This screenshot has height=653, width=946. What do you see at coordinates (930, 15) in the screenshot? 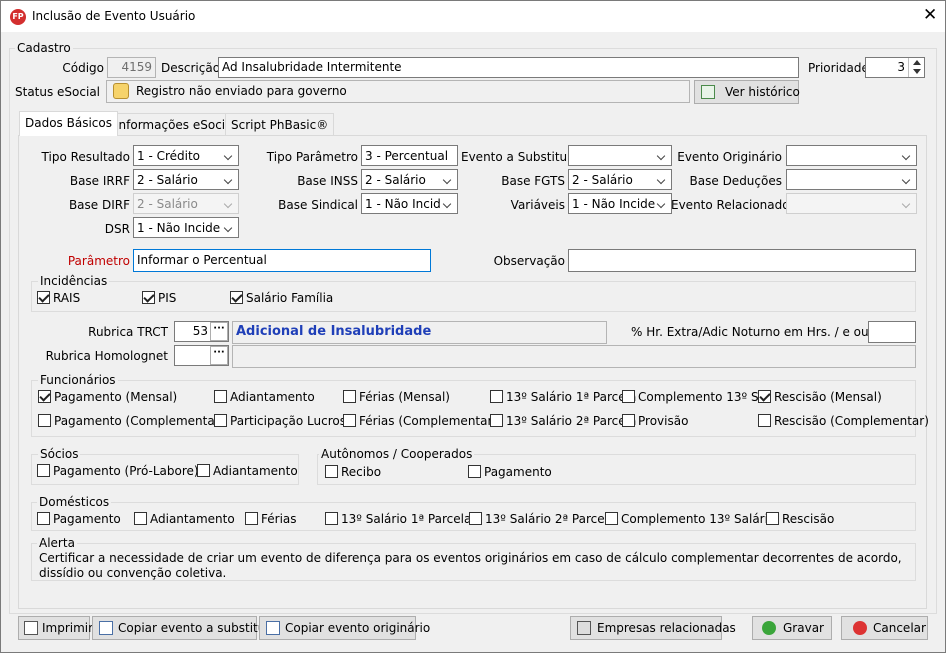
I see `close-icon: ✕` at bounding box center [930, 15].